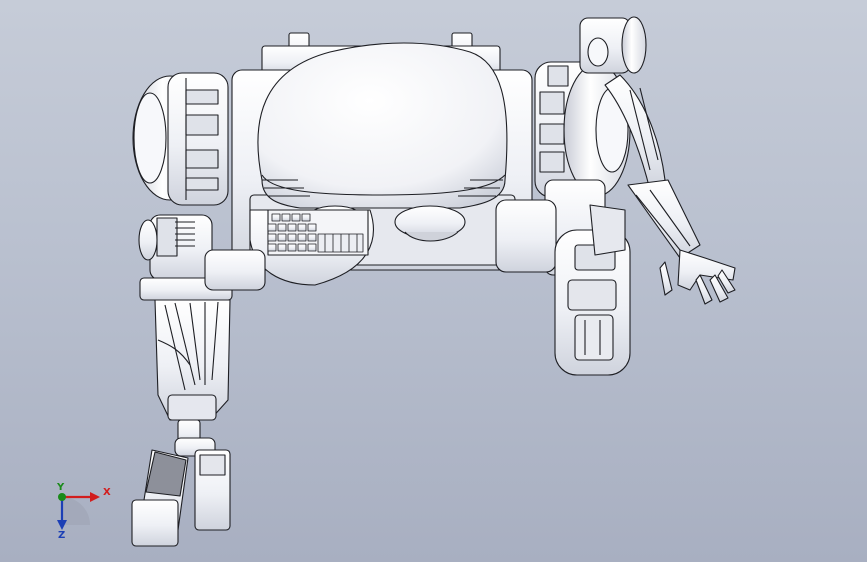 This screenshot has width=867, height=562. What do you see at coordinates (192, 360) in the screenshot?
I see `left-forearm` at bounding box center [192, 360].